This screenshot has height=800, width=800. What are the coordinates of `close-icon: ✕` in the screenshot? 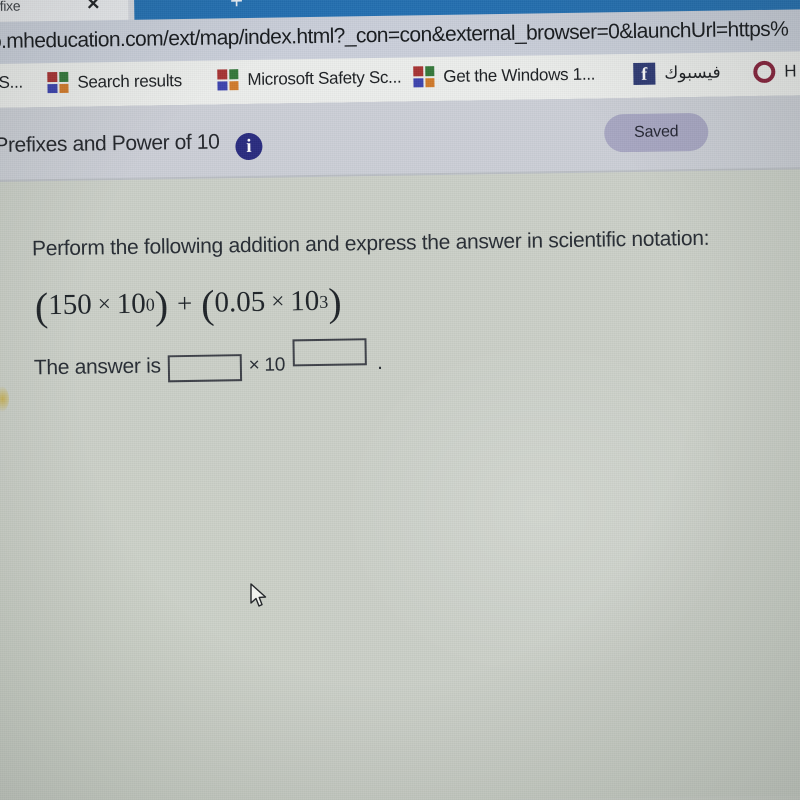 It's located at (93, 7).